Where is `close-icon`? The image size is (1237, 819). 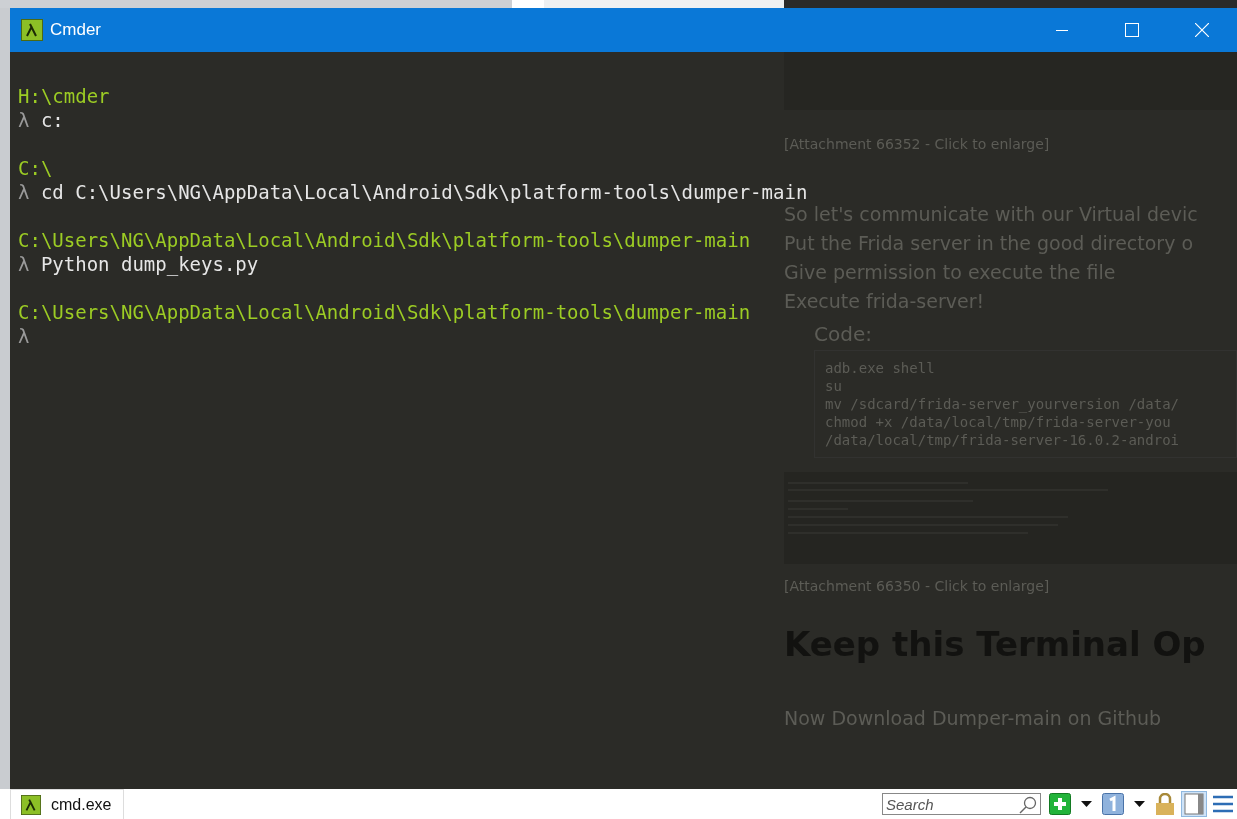 close-icon is located at coordinates (1202, 30).